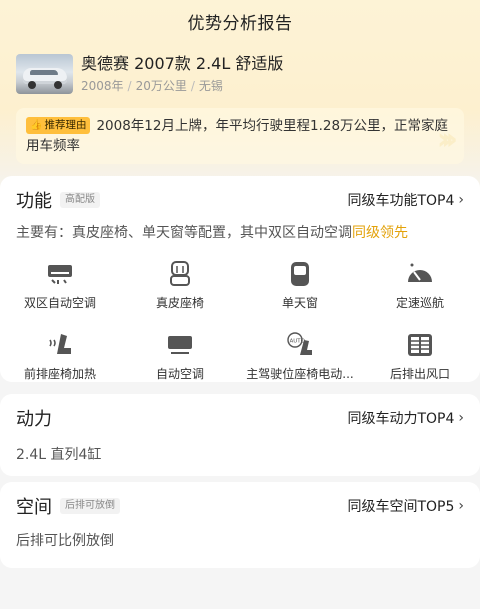 The image size is (480, 609). I want to click on feature-item: 定速巡航, so click(420, 285).